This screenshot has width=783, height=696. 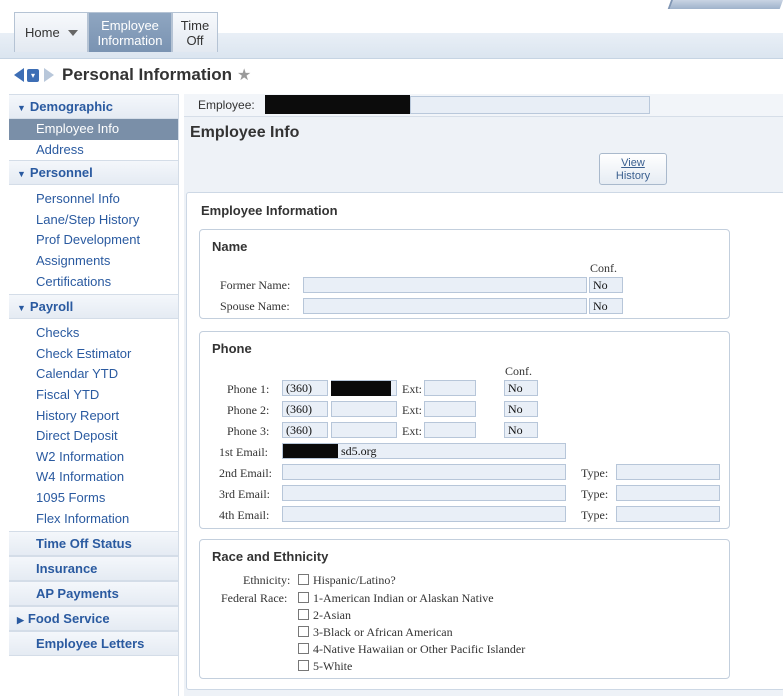 What do you see at coordinates (364, 430) in the screenshot?
I see `phone3-number-input` at bounding box center [364, 430].